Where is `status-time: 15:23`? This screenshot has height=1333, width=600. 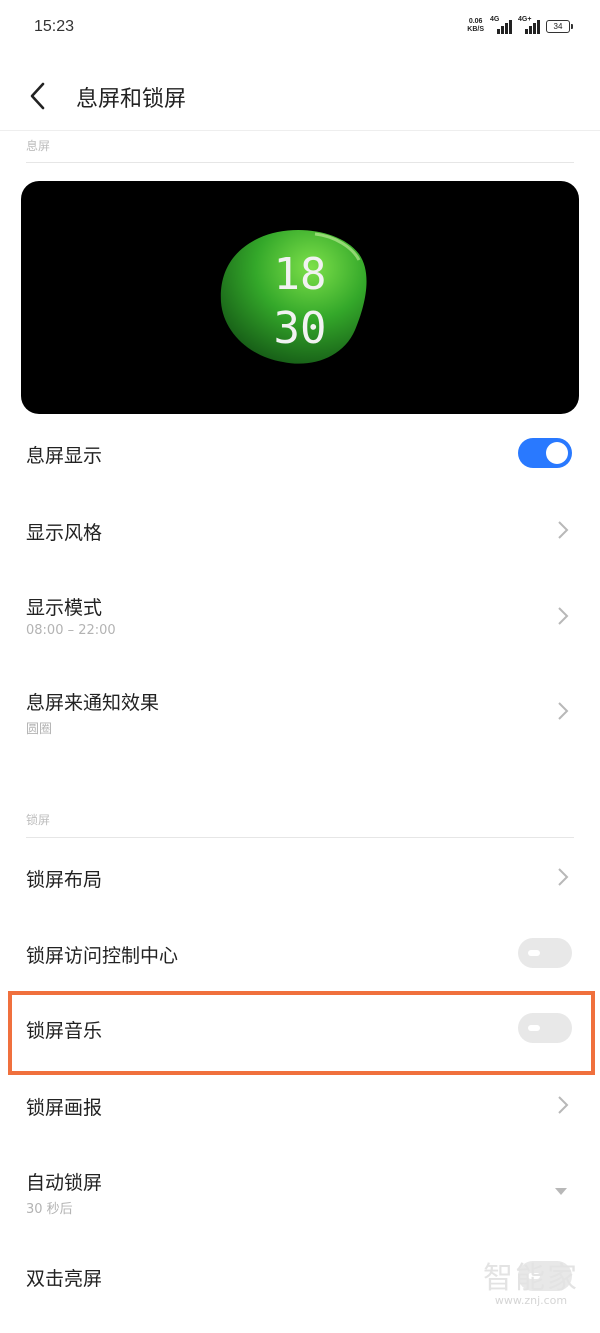
status-time: 15:23 is located at coordinates (54, 26).